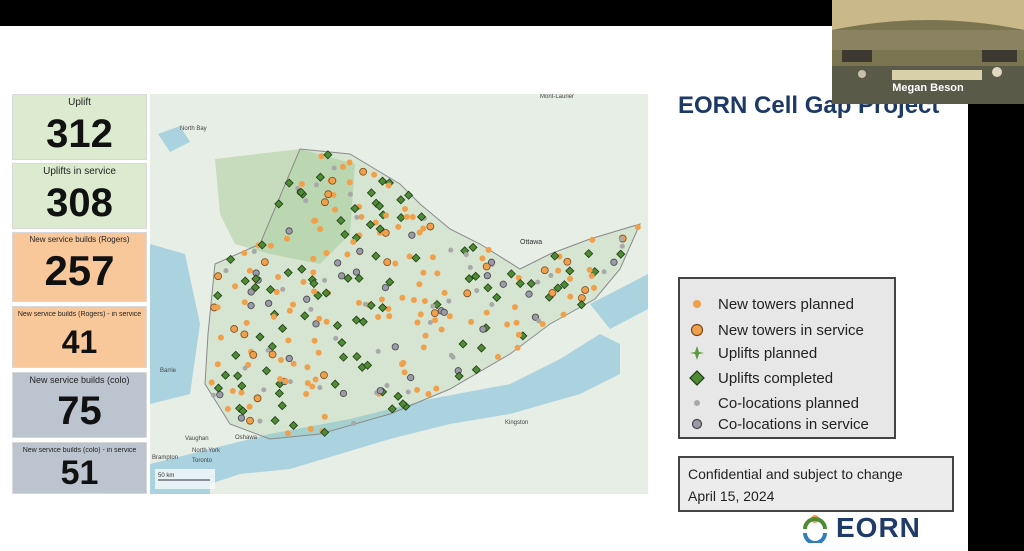 The image size is (1024, 551). Describe the element at coordinates (79, 239) in the screenshot. I see `stat-label: New service builds (Rogers)` at that location.